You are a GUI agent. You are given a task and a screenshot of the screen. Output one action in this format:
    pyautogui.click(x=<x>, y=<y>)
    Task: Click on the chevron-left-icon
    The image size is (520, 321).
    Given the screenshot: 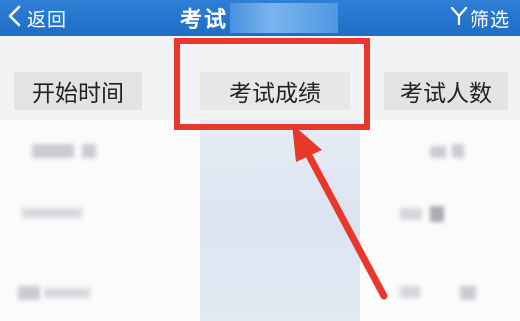 What is the action you would take?
    pyautogui.click(x=15, y=18)
    